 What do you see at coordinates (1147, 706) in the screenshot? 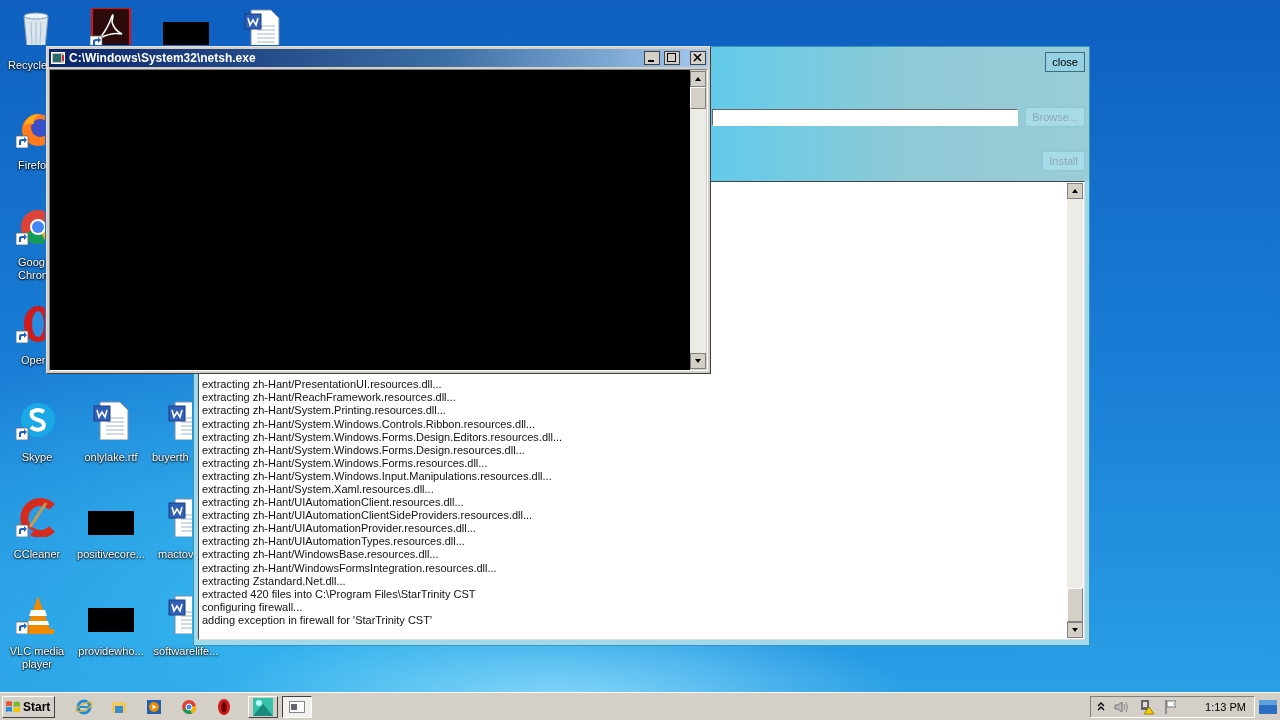
I see `network-warning-icon` at bounding box center [1147, 706].